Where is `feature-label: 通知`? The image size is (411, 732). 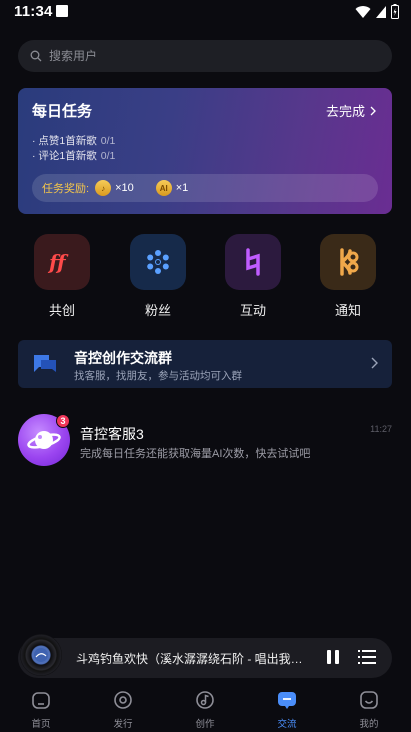
feature-label: 通知 is located at coordinates (347, 310).